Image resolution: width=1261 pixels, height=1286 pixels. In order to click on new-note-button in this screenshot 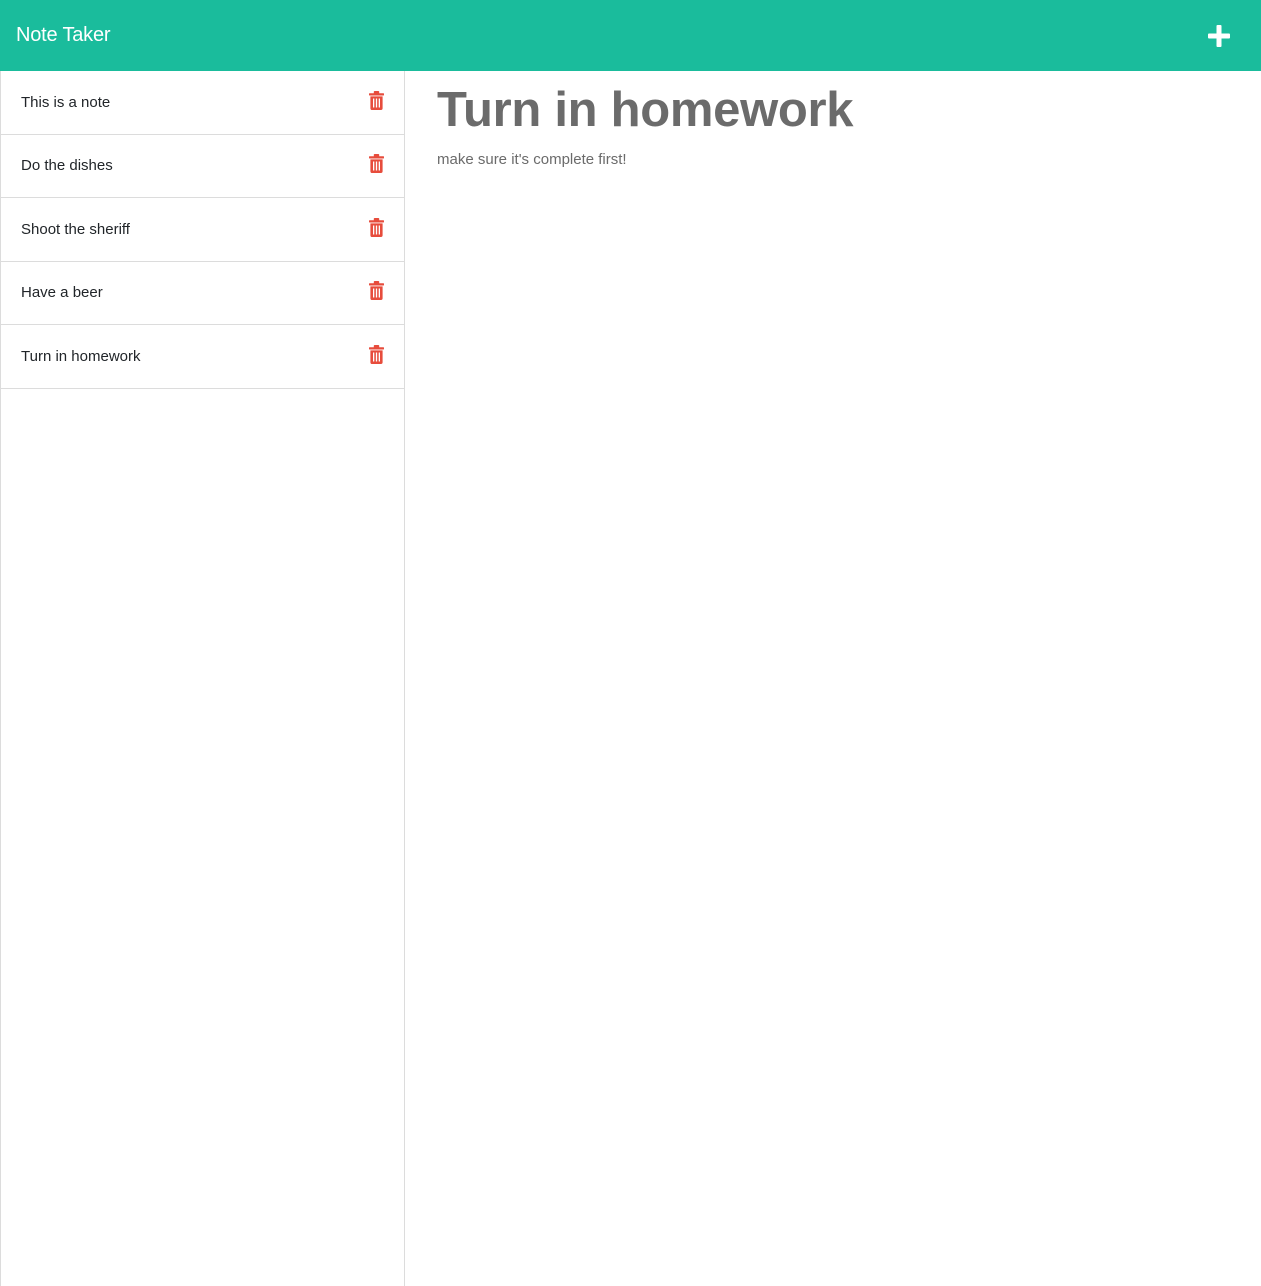, I will do `click(1219, 36)`.